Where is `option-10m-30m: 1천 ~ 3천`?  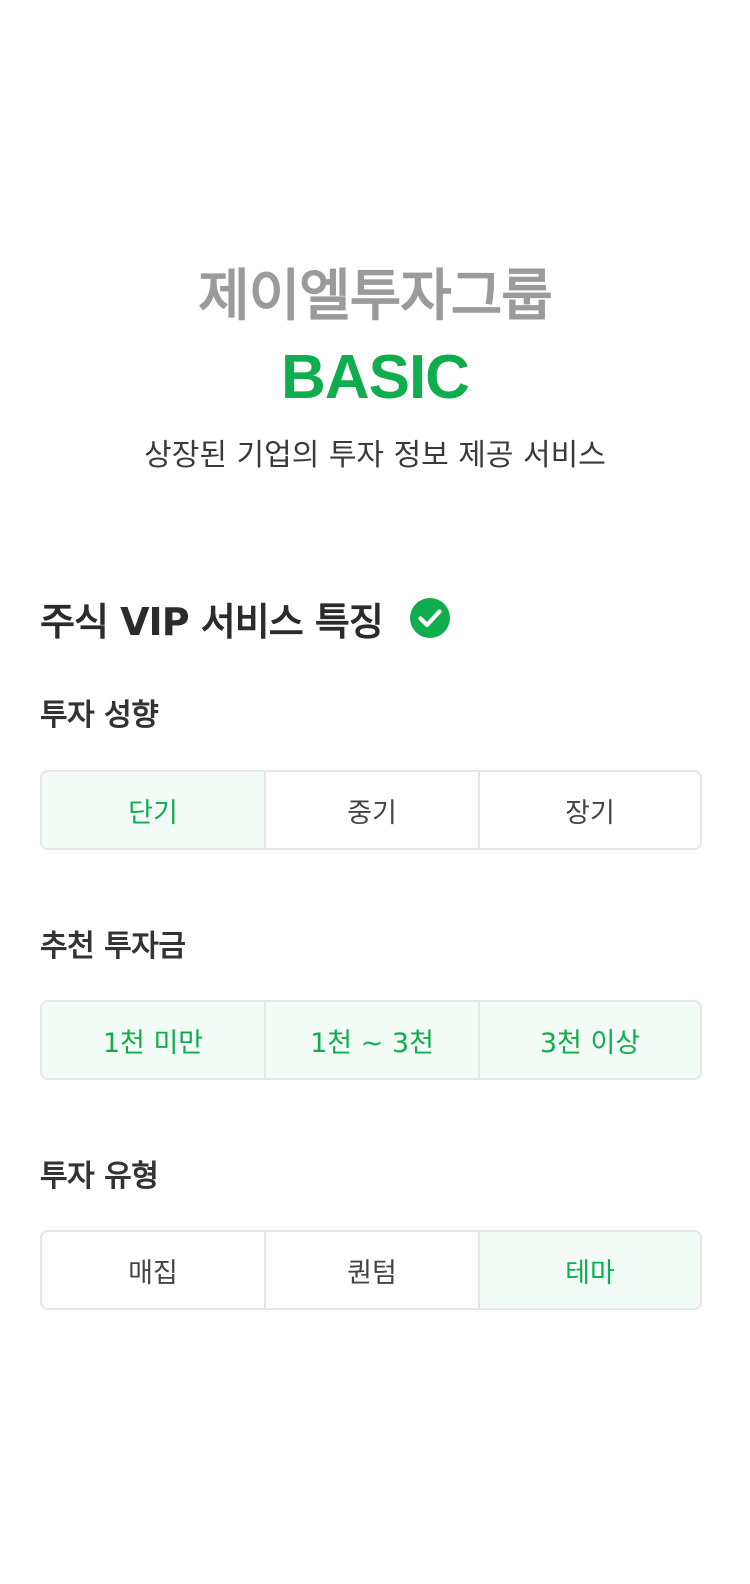
option-10m-30m: 1천 ~ 3천 is located at coordinates (373, 1040).